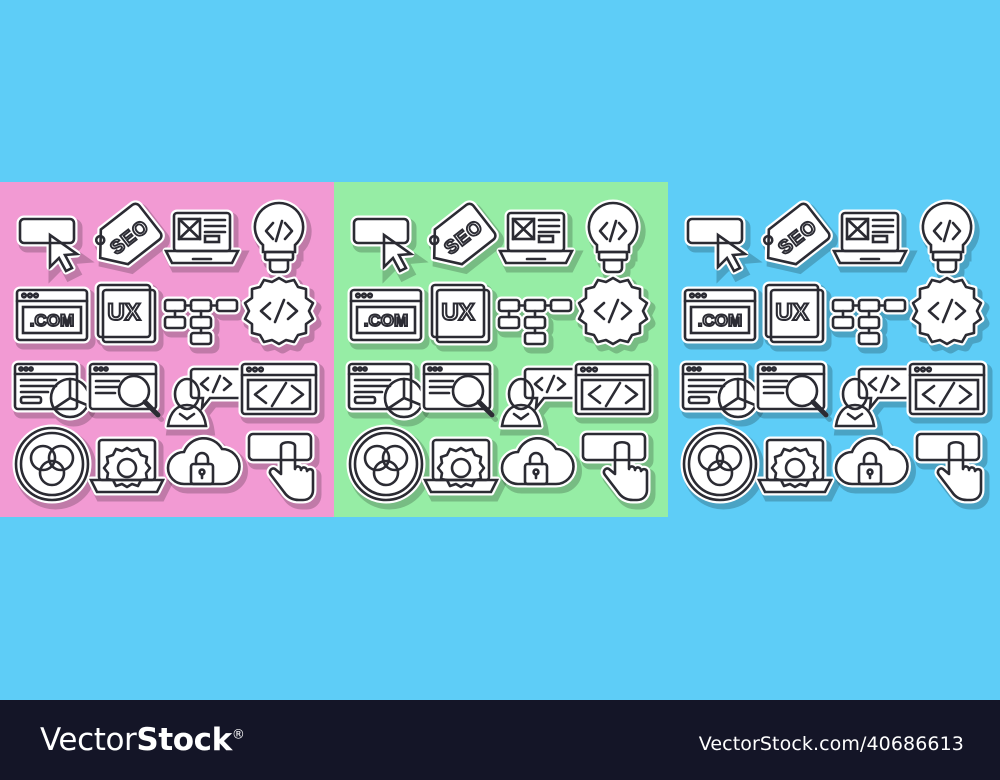 The image size is (1000, 780). I want to click on logo-stock-text: Stock, so click(184, 740).